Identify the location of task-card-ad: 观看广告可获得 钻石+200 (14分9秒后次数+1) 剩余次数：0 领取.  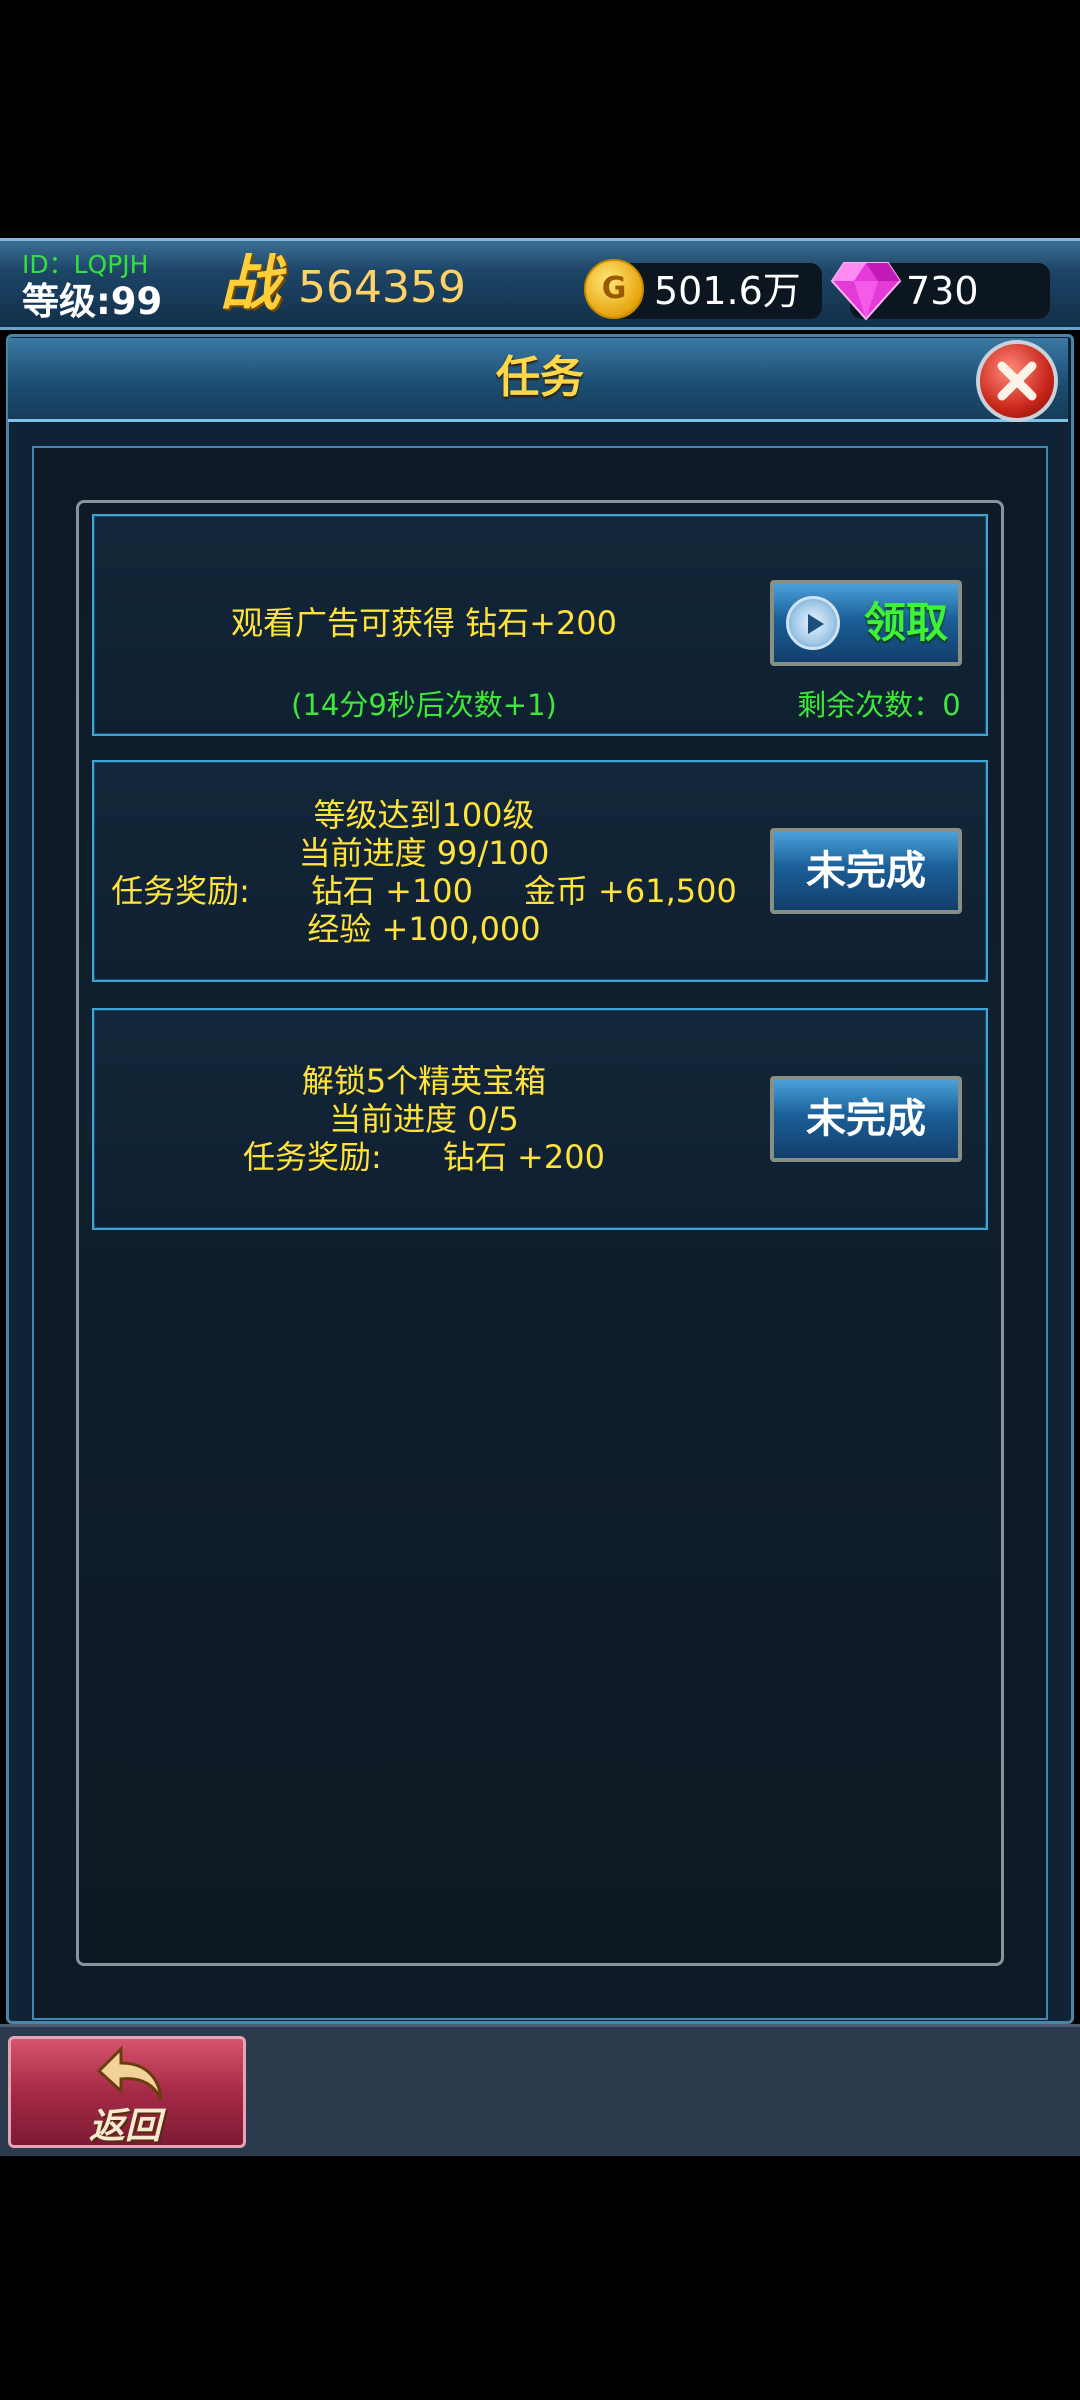
(540, 625).